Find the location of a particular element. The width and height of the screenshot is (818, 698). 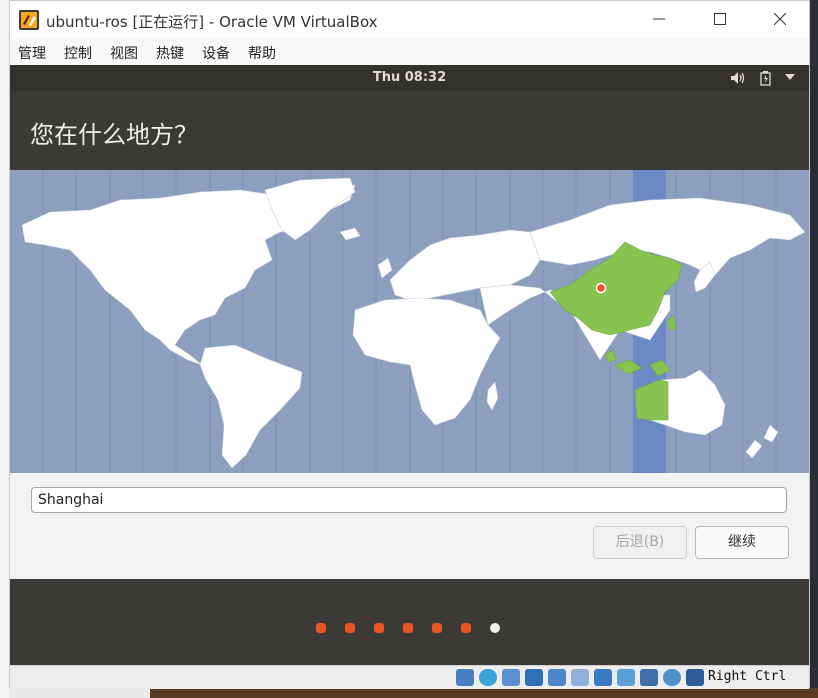

desktop-background-bottom is located at coordinates (484, 693).